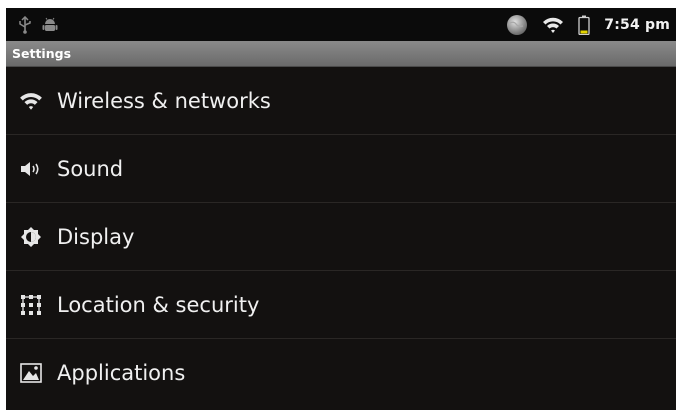 This screenshot has height=415, width=682. Describe the element at coordinates (31, 305) in the screenshot. I see `grid-lock-icon` at that location.